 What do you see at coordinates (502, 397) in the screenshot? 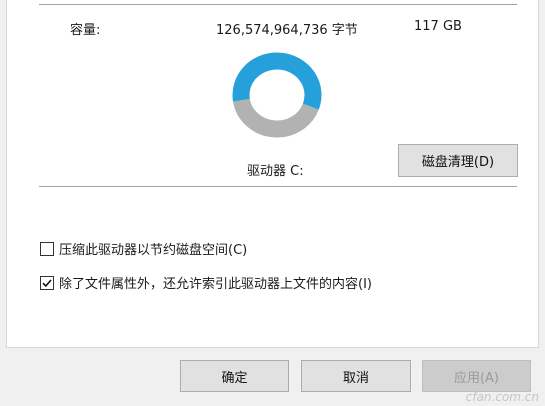
I see `watermark: cfan.com.cn` at bounding box center [502, 397].